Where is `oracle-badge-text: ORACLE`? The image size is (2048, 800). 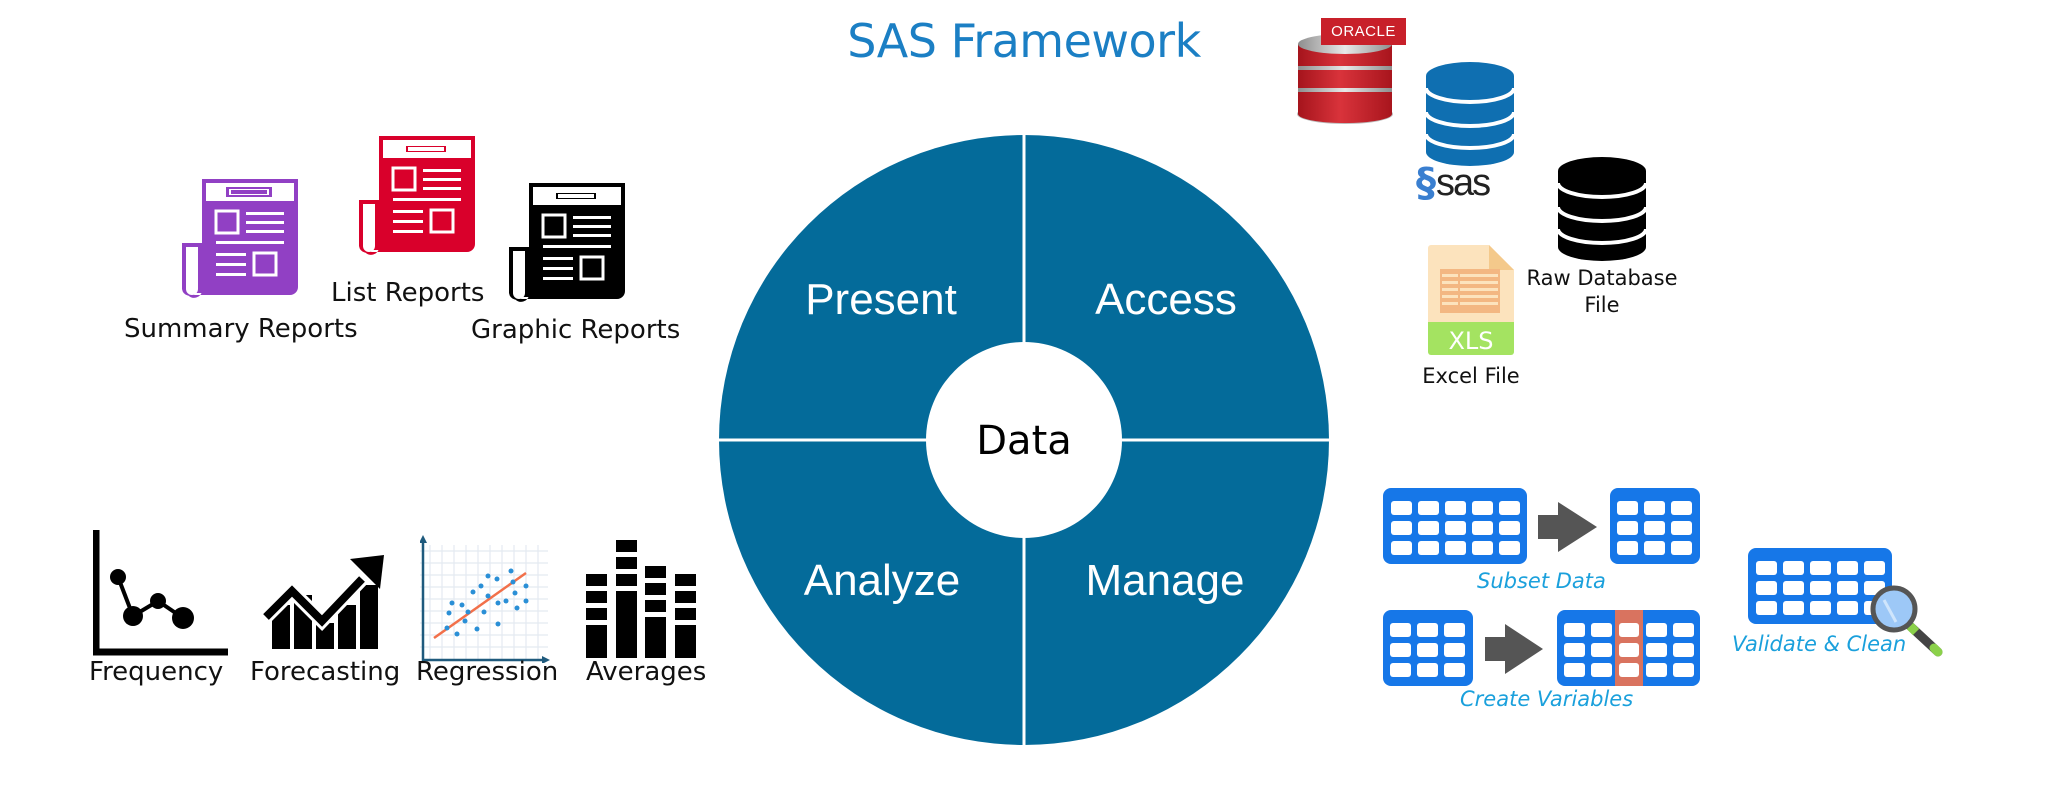
oracle-badge-text: ORACLE is located at coordinates (1363, 31).